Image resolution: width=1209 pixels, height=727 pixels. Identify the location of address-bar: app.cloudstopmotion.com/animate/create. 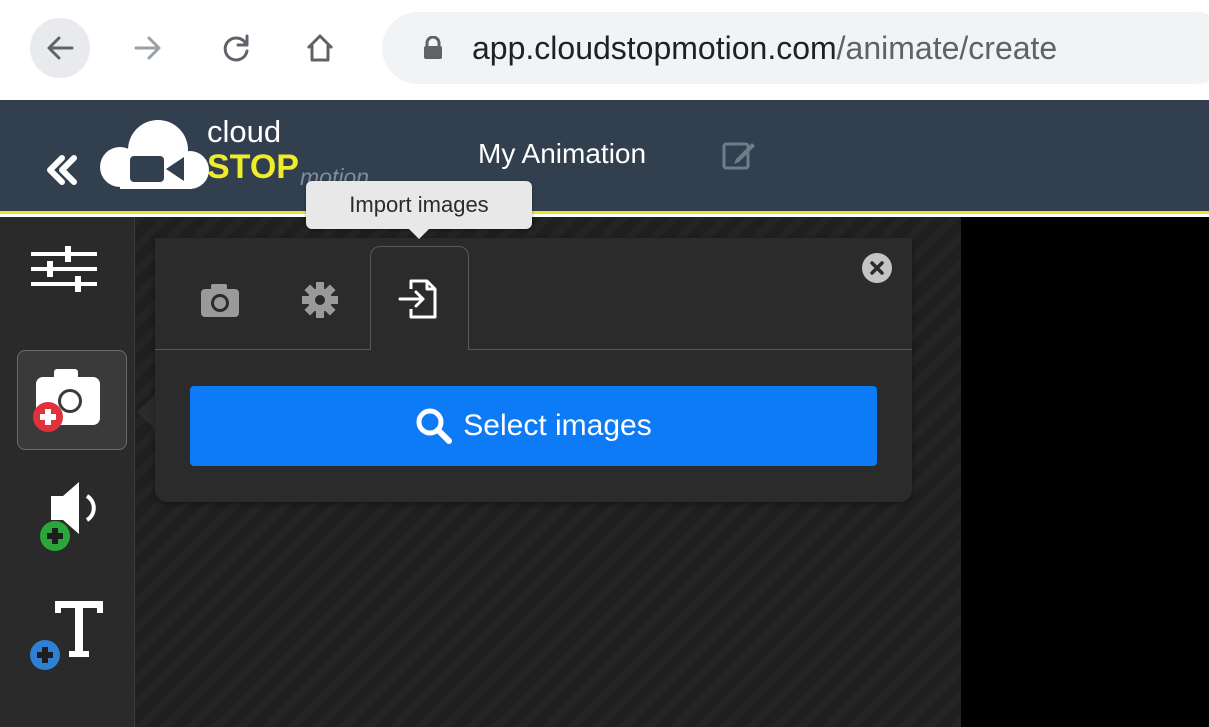
(795, 48).